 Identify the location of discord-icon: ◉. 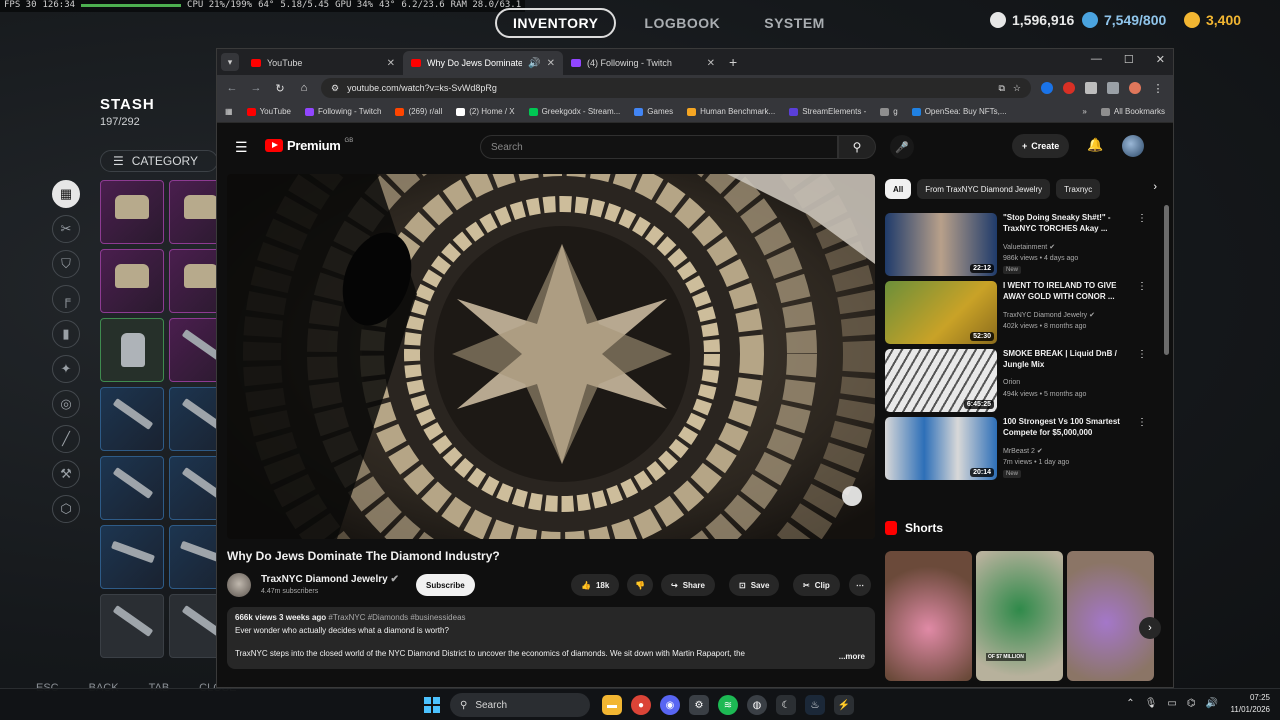
(670, 705).